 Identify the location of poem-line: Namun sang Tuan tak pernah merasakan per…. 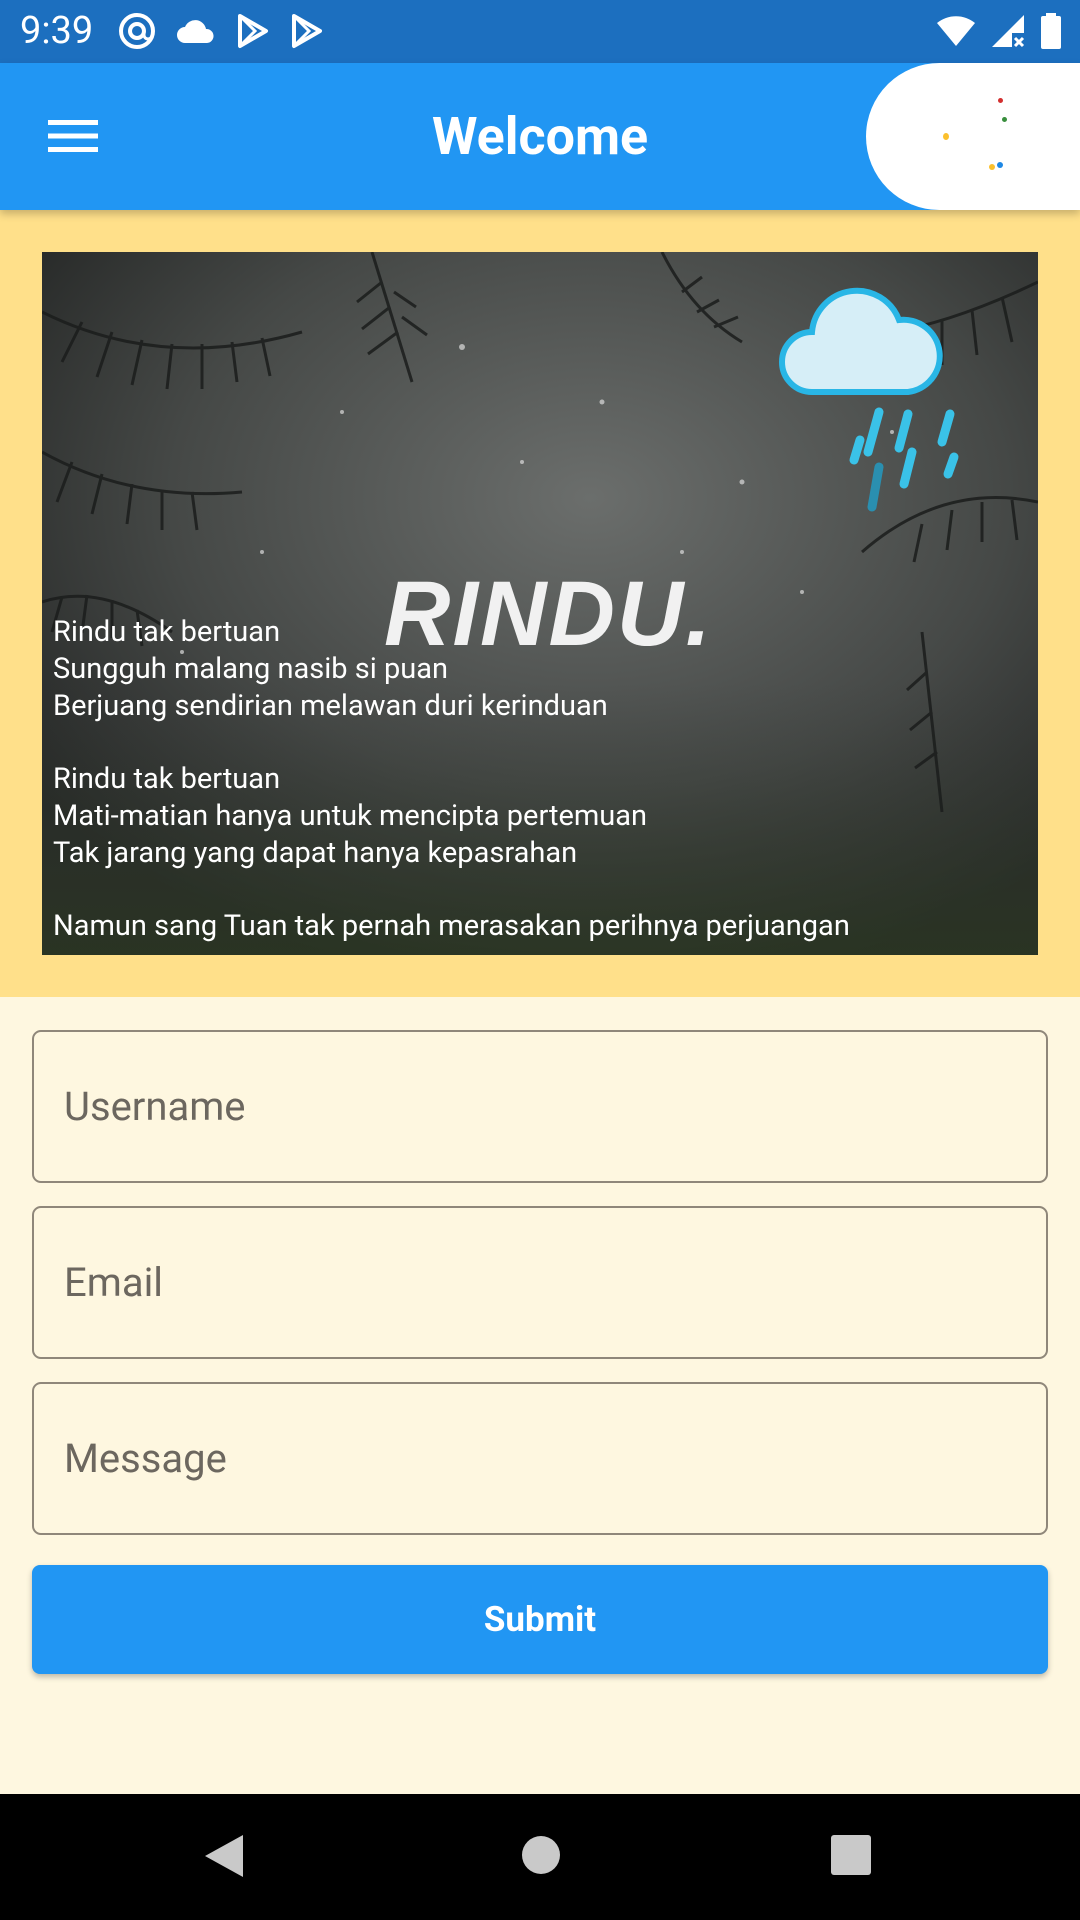
(451, 926).